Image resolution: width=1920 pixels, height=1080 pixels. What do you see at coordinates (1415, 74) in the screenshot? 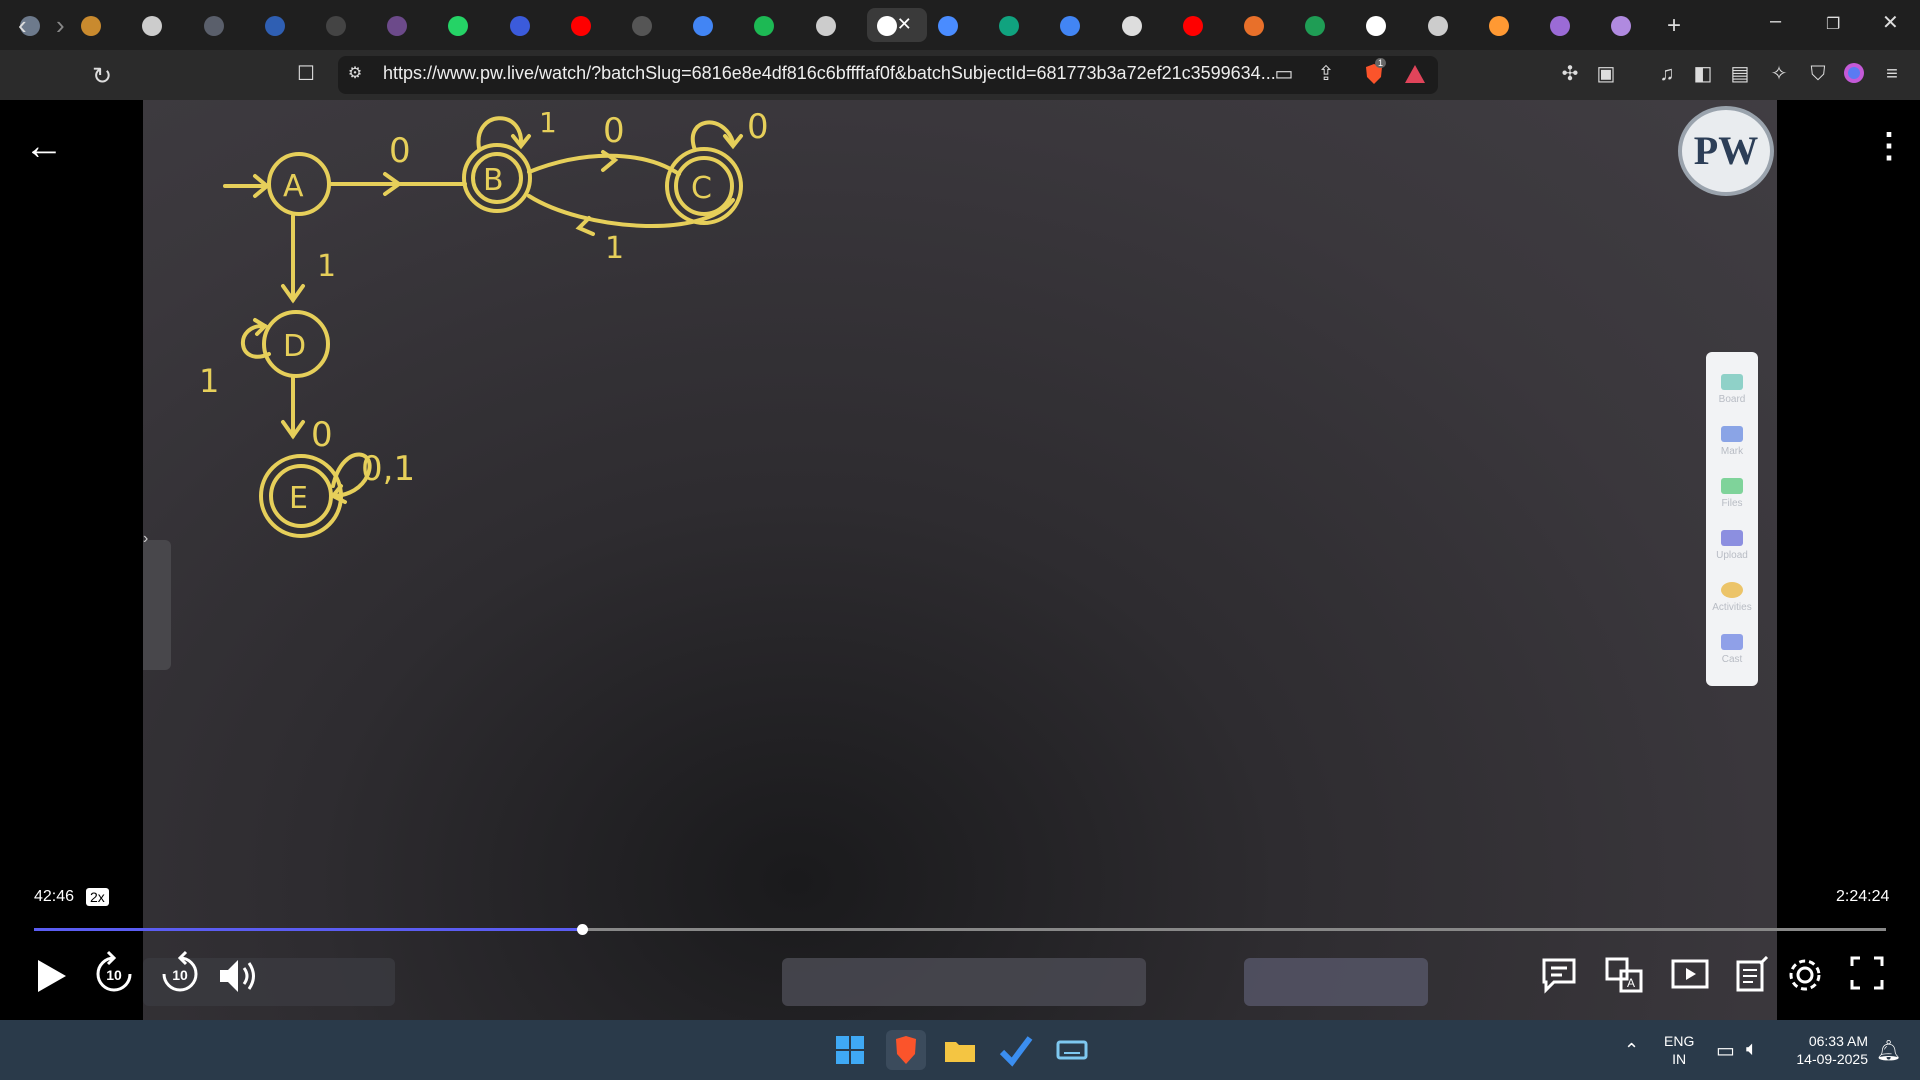
I see `brave-rewards-icon` at bounding box center [1415, 74].